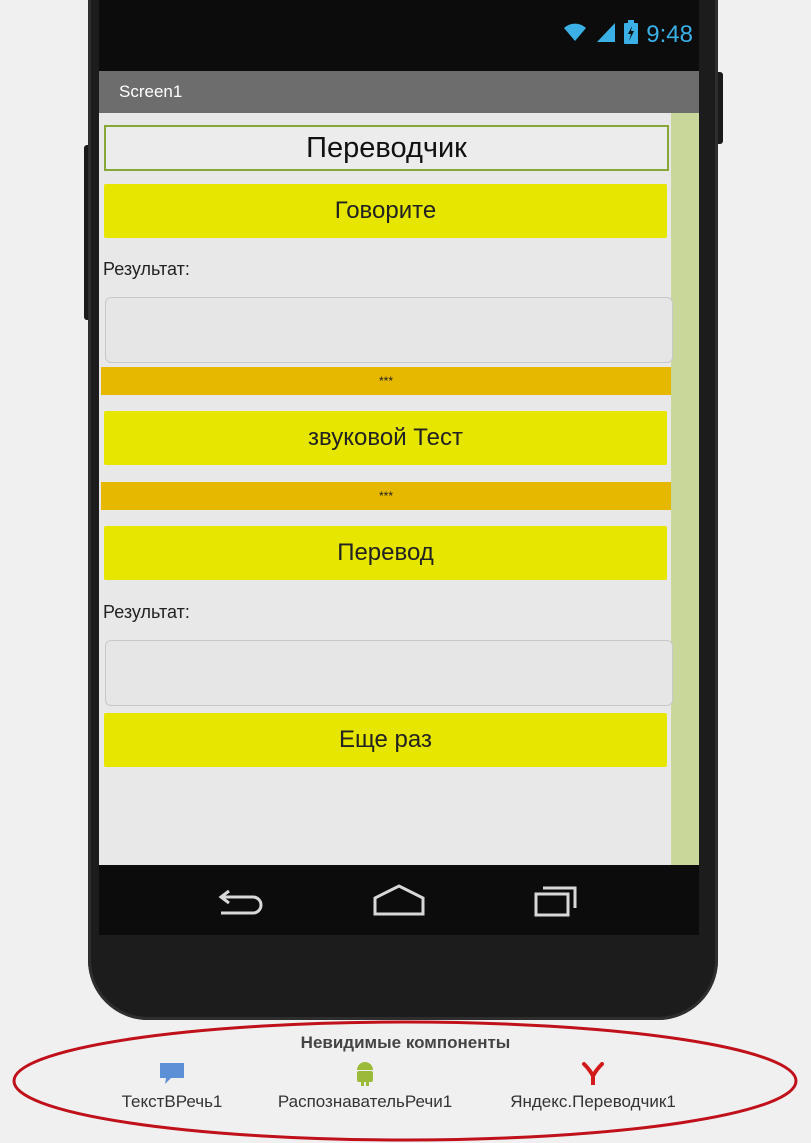 The width and height of the screenshot is (811, 1143). I want to click on app-title-bar: Screen1, so click(399, 92).